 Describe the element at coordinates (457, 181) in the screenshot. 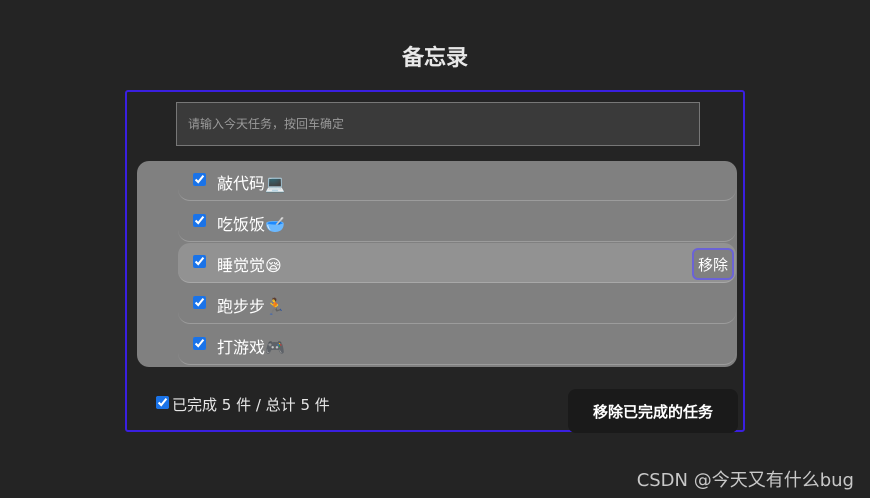

I see `task-item: 敲代码💻` at that location.